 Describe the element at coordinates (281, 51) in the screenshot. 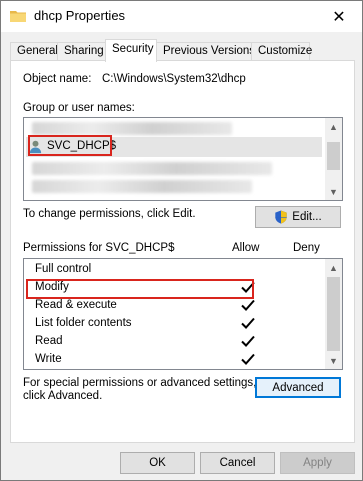

I see `tab-customize: Customize` at that location.